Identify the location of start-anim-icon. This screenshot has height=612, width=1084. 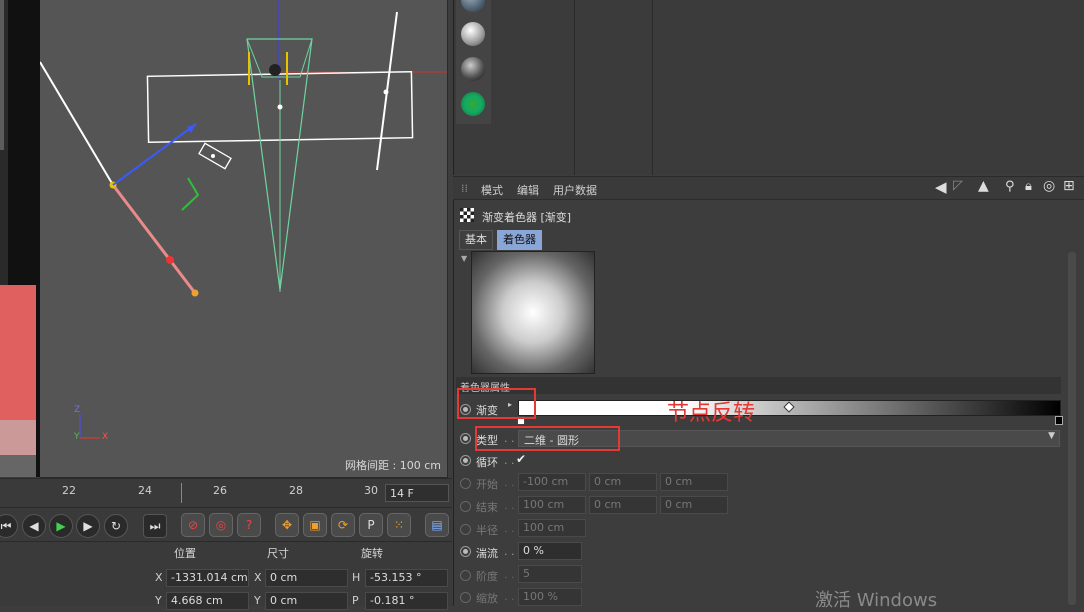
(465, 483).